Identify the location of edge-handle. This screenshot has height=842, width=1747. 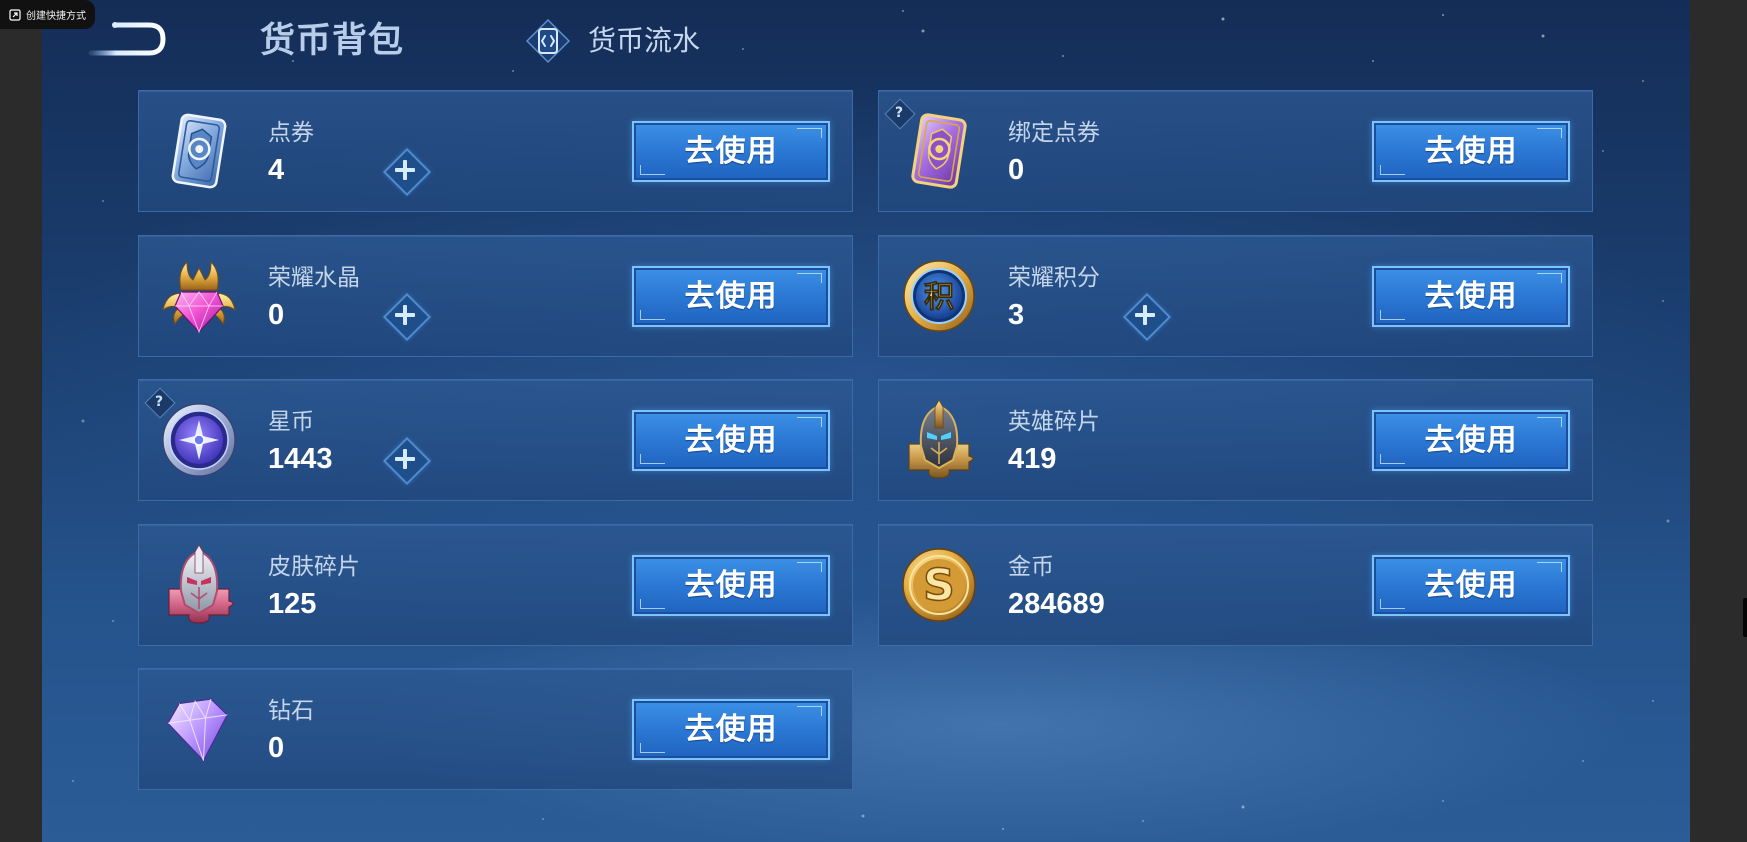
(1745, 617).